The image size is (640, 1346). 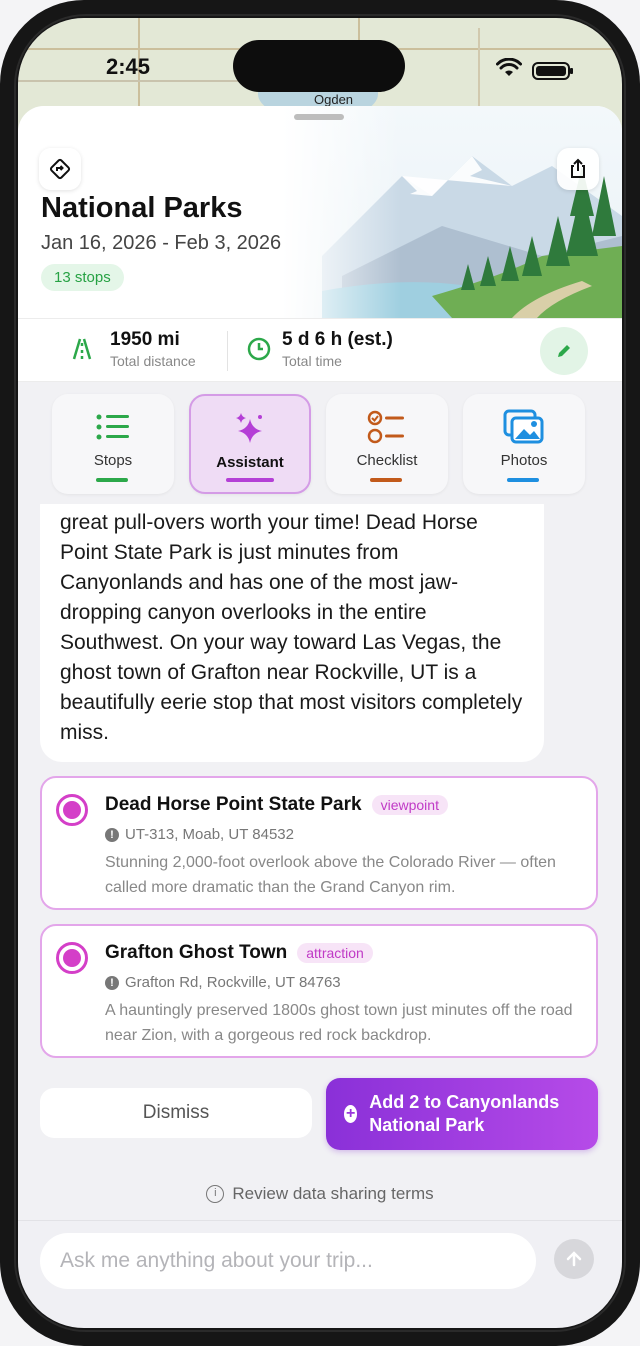 I want to click on edit-trip-button, so click(x=564, y=351).